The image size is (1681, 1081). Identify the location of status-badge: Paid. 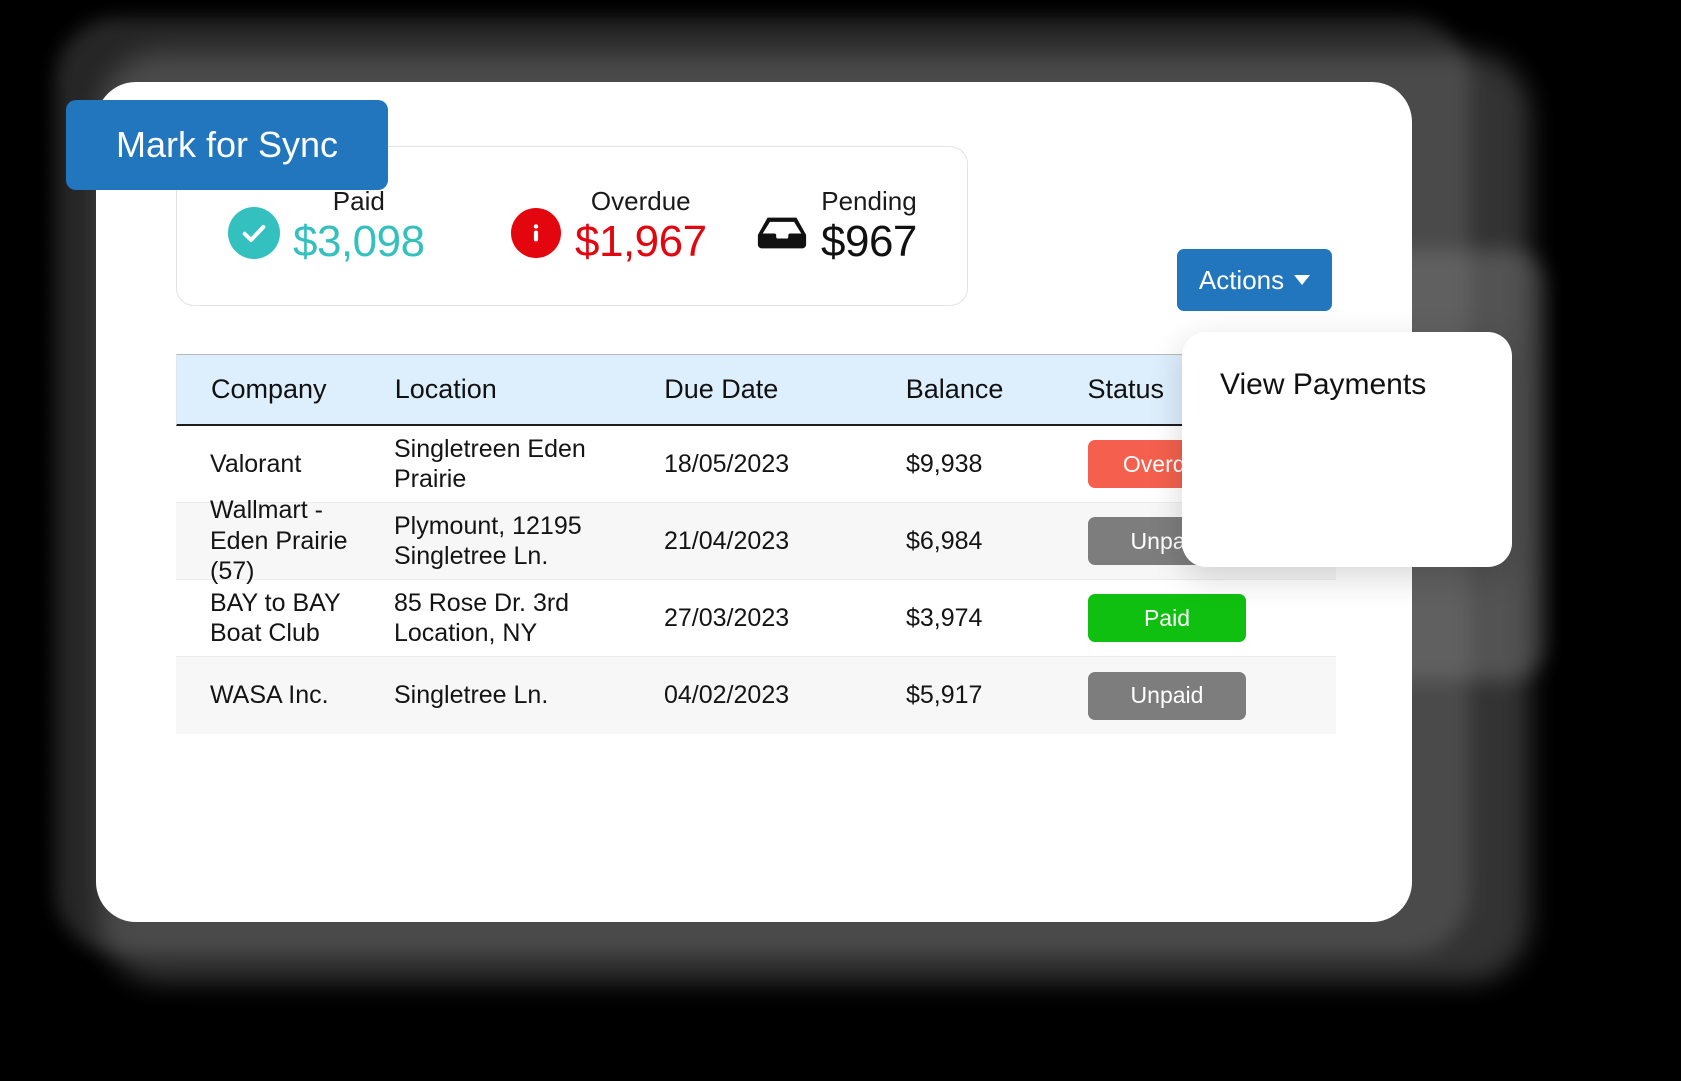
(1167, 618).